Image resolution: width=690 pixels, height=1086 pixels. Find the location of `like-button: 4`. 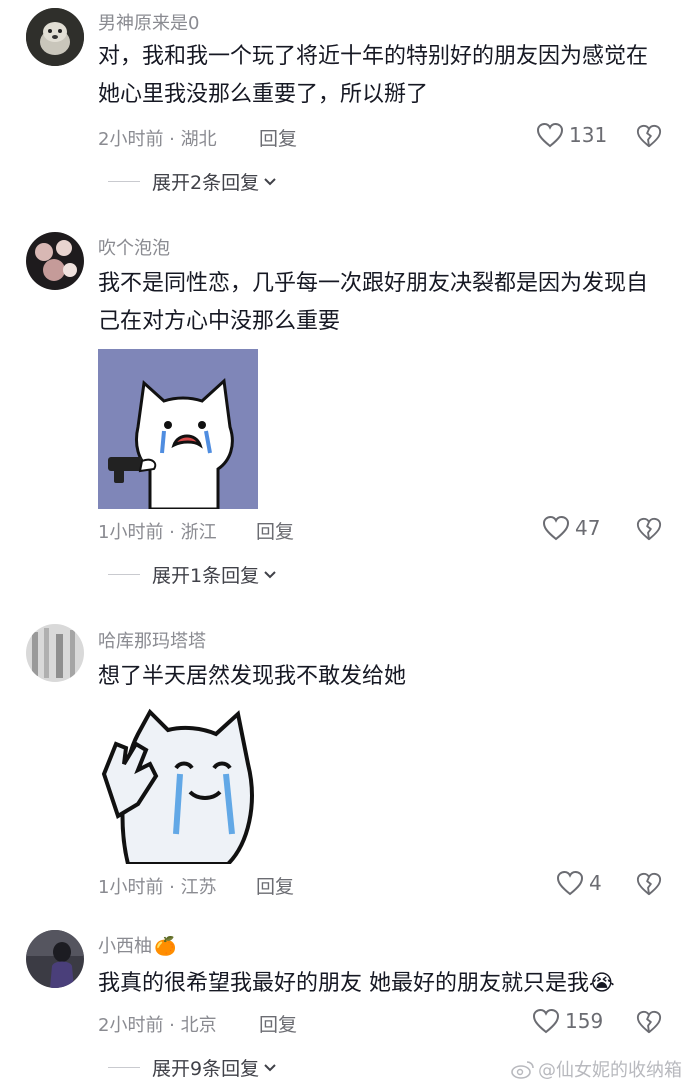

like-button: 4 is located at coordinates (579, 883).